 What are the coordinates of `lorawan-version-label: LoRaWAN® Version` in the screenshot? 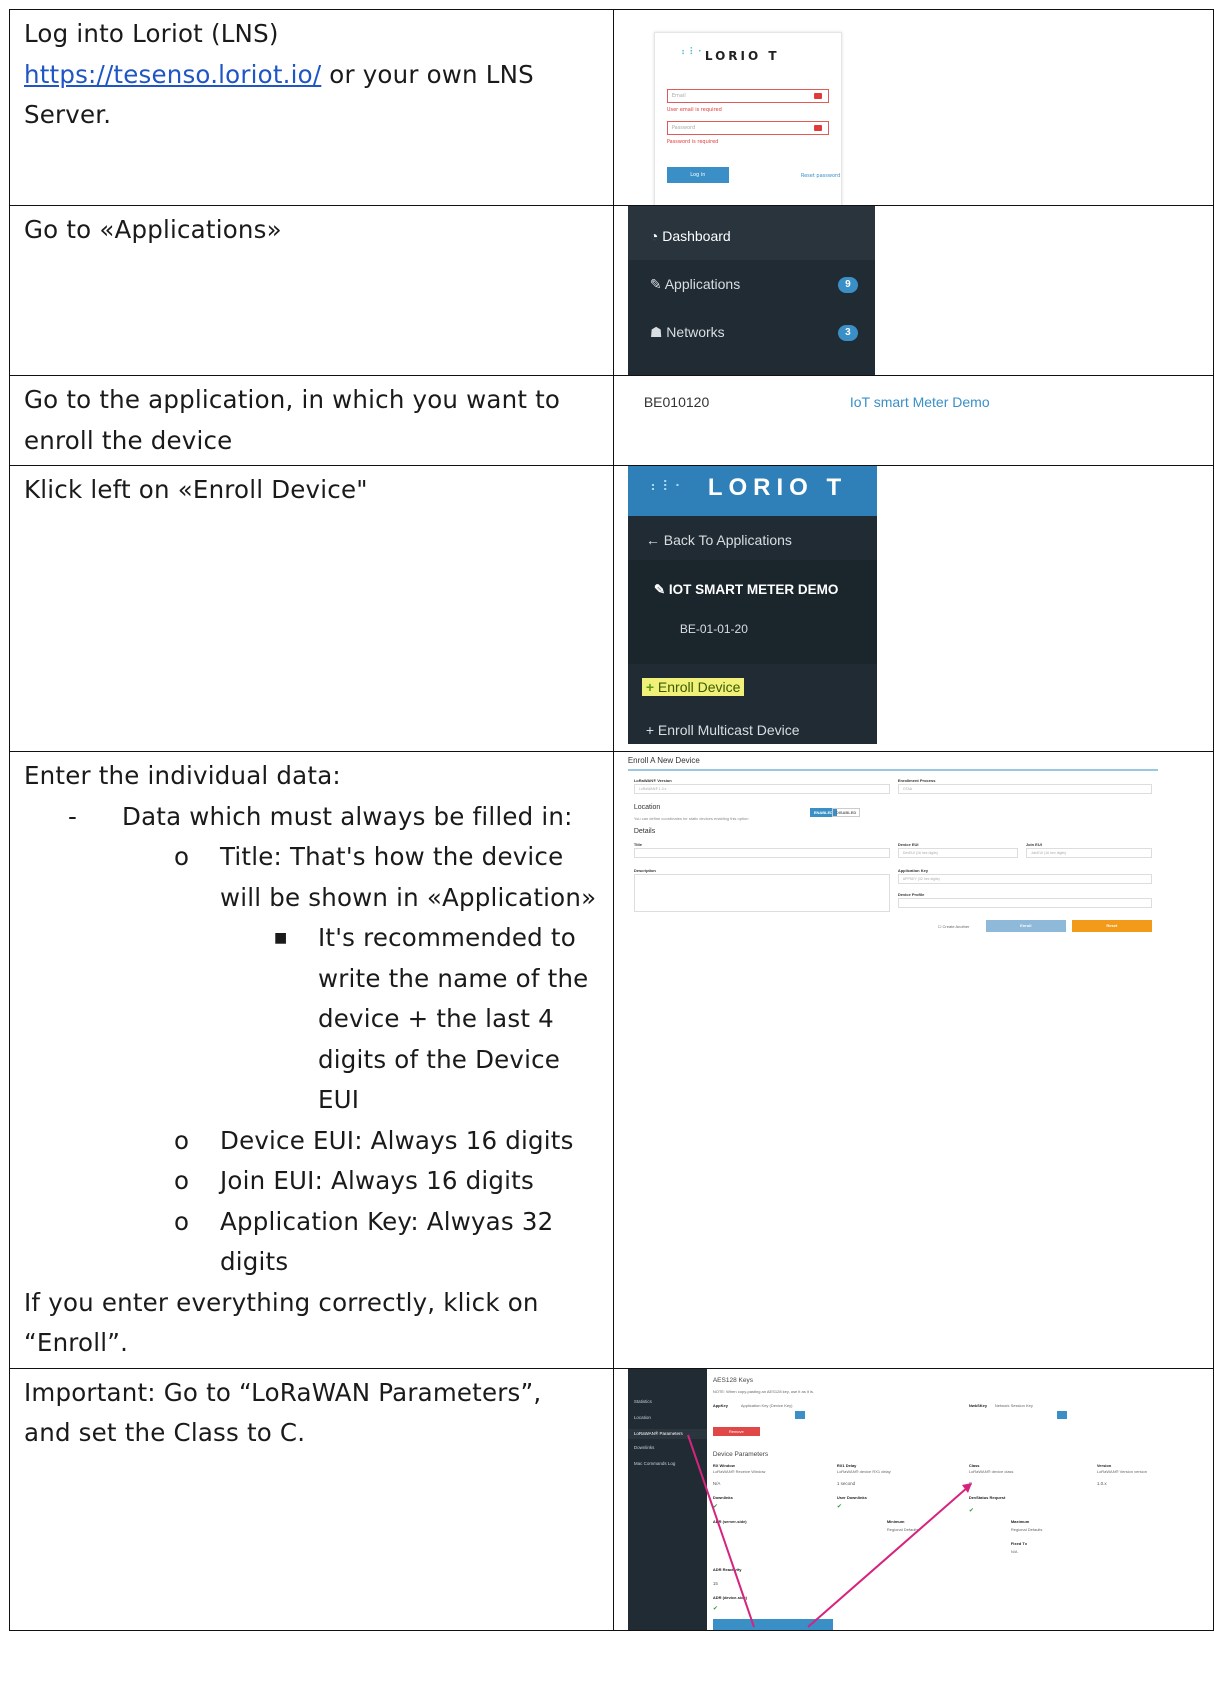 It's located at (652, 780).